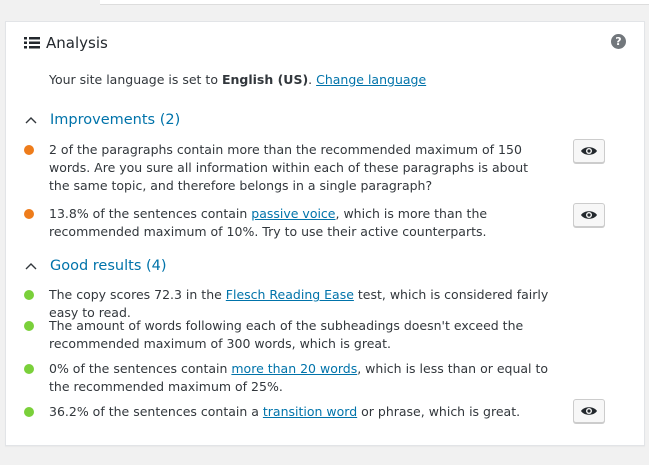  I want to click on improvements-toggle: Improvements (2), so click(102, 120).